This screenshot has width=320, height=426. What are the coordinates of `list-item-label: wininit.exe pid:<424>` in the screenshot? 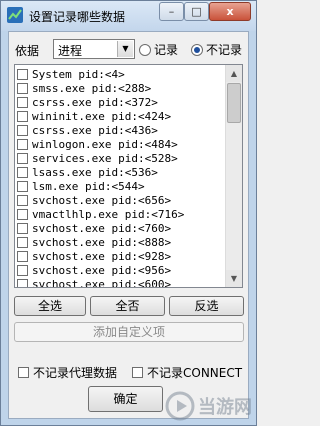 It's located at (102, 116).